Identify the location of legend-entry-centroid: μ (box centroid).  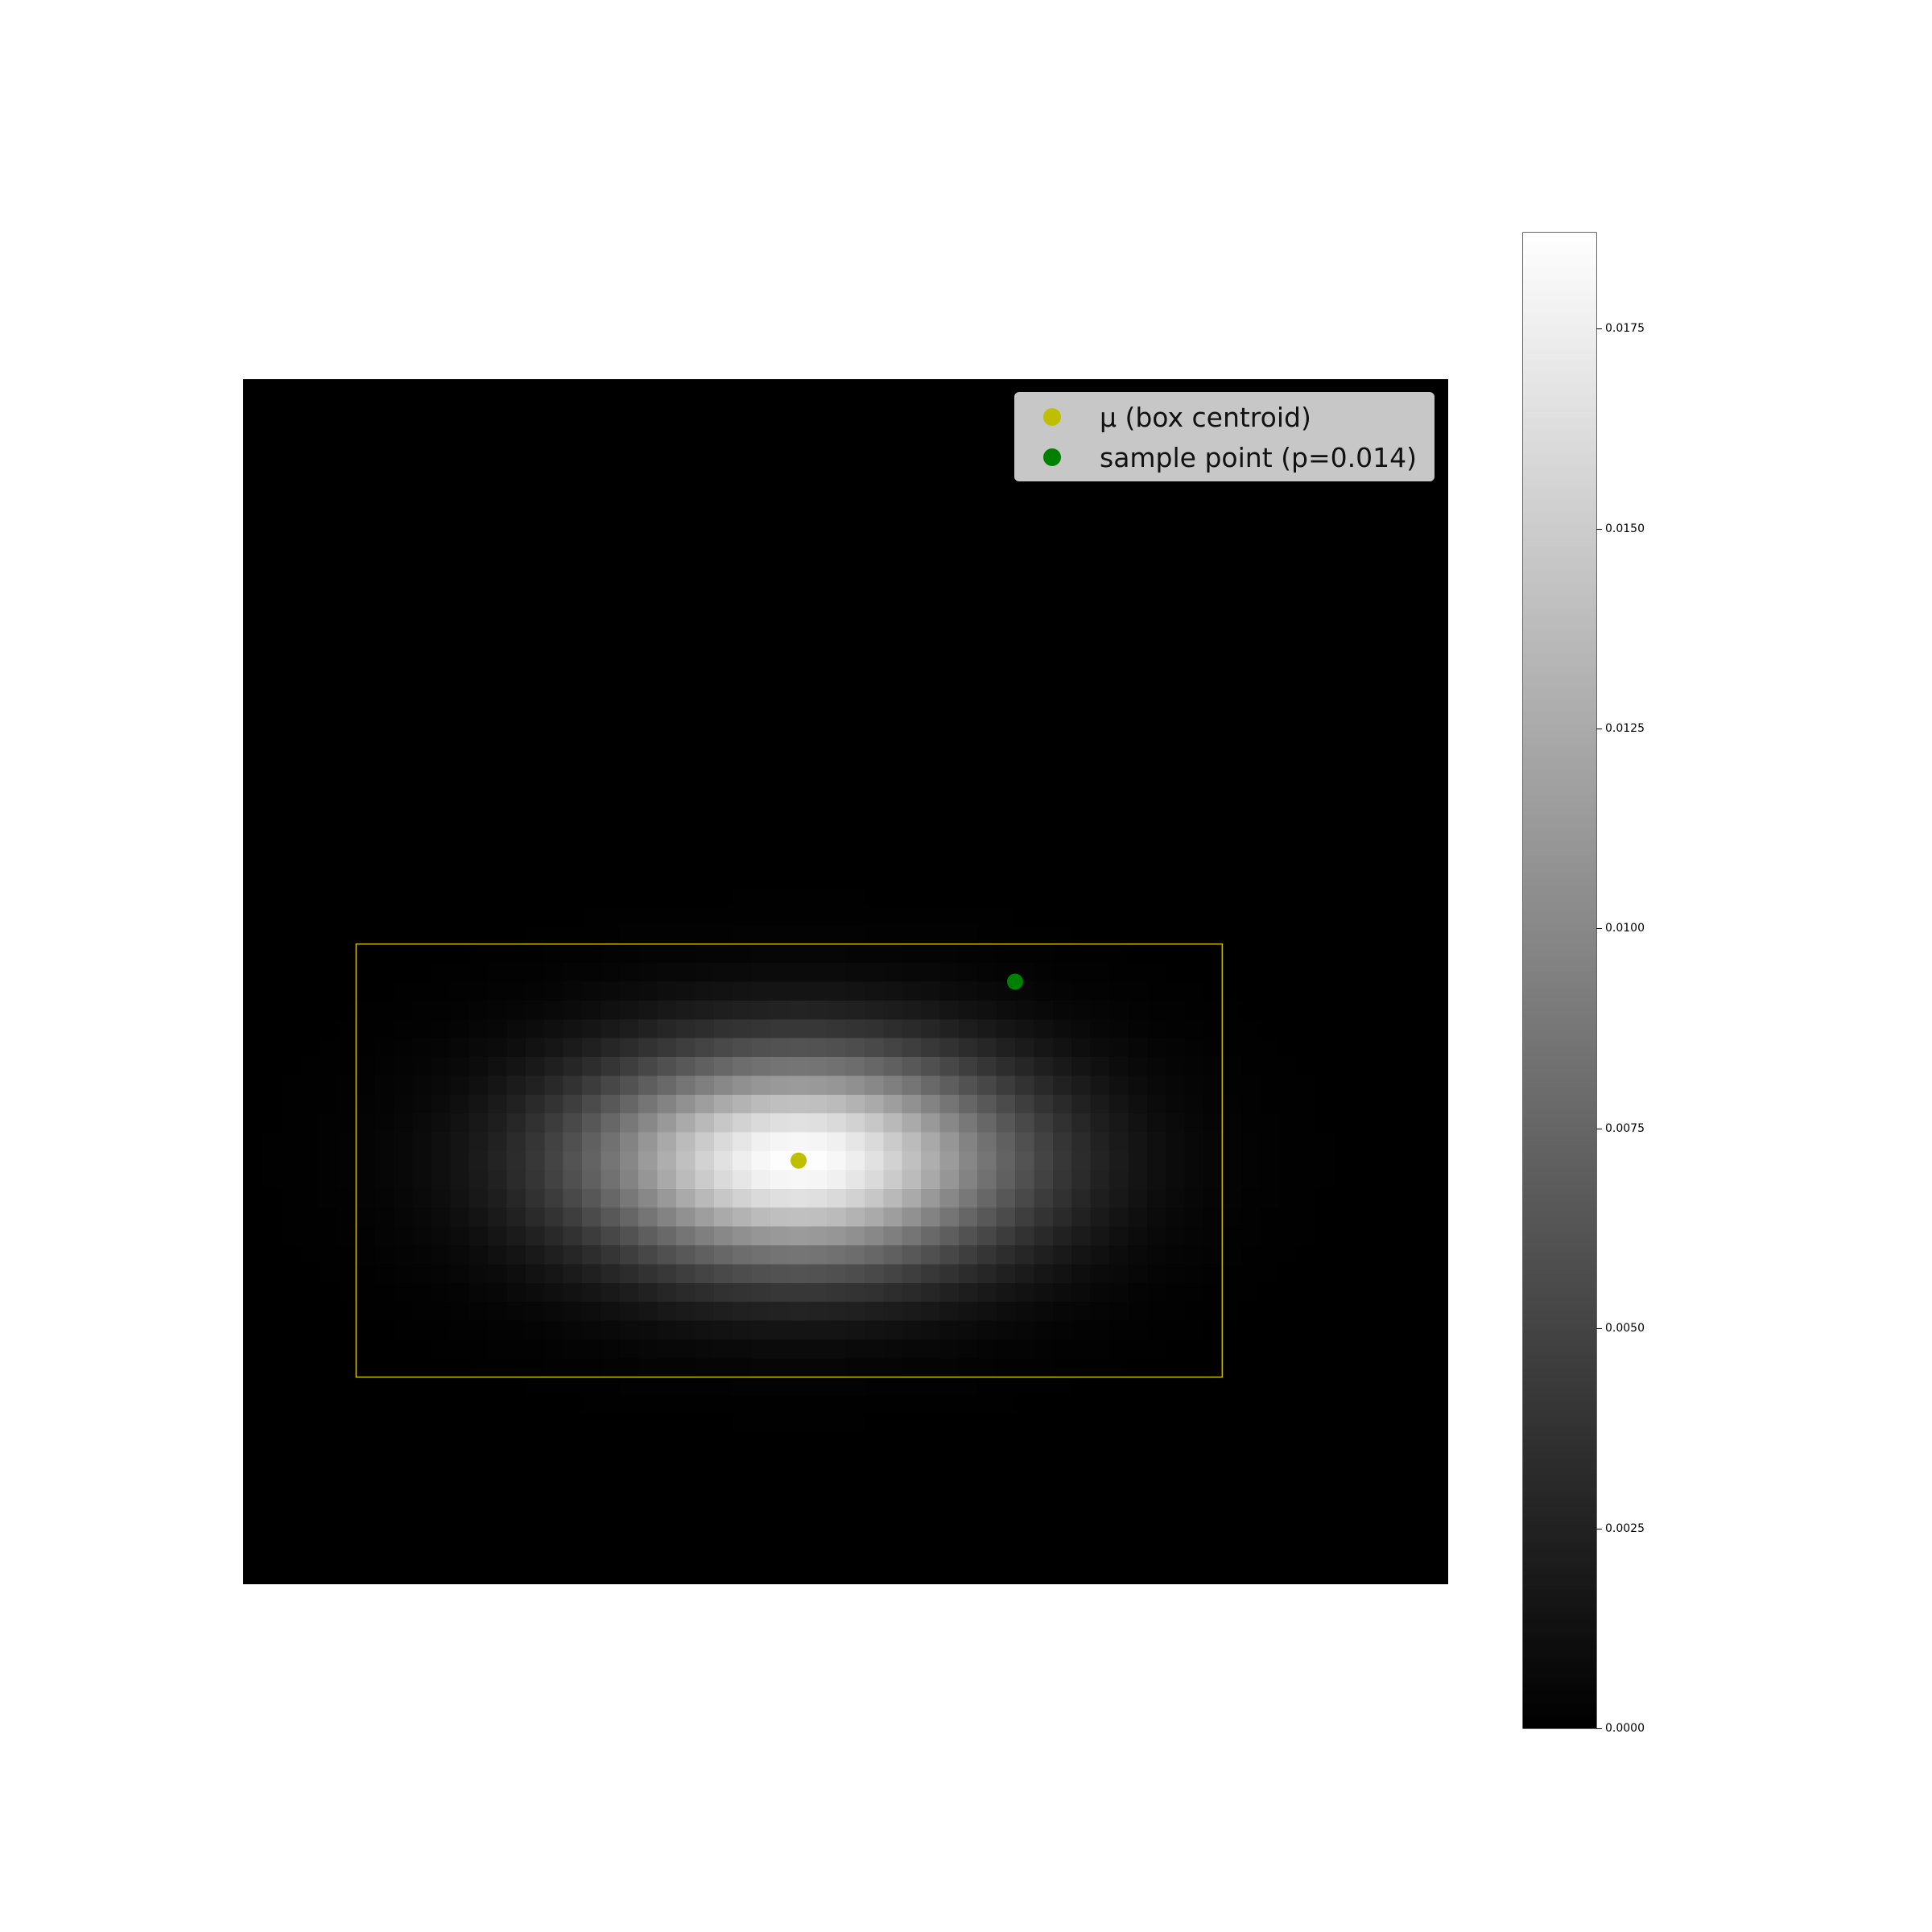
(1224, 417).